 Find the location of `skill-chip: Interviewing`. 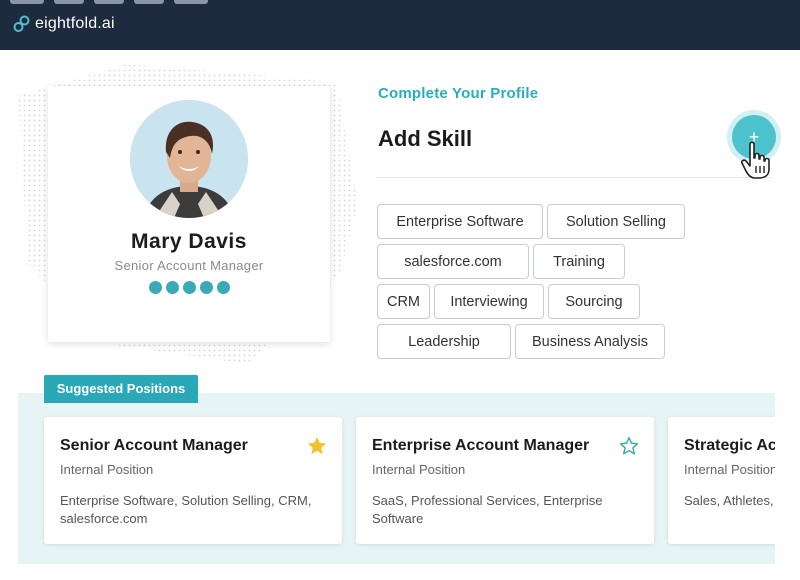

skill-chip: Interviewing is located at coordinates (489, 301).